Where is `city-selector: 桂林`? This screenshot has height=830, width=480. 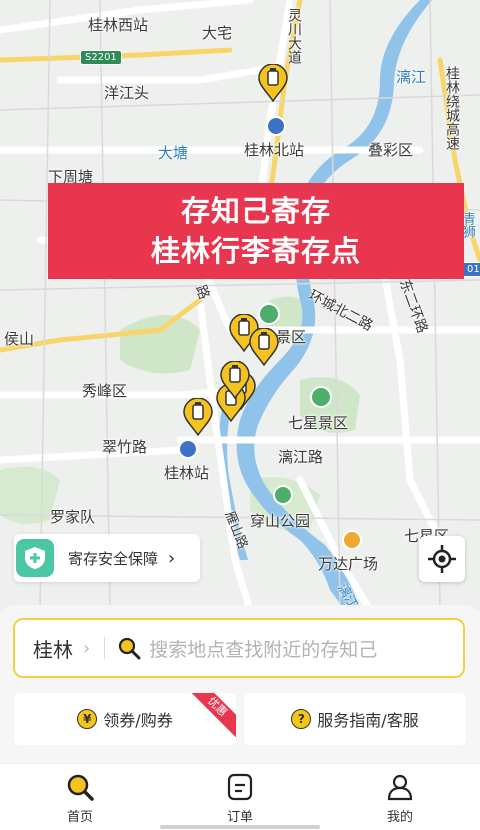 city-selector: 桂林 is located at coordinates (53, 648).